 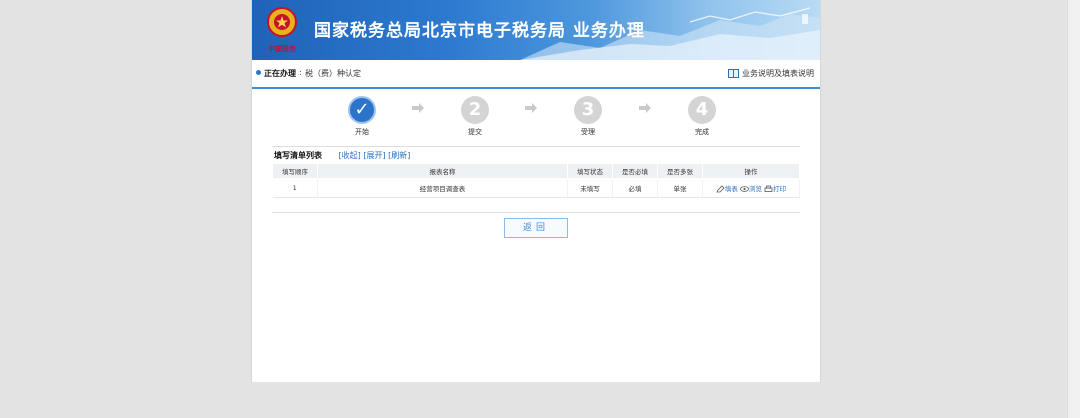 What do you see at coordinates (362, 132) in the screenshot?
I see `step-label: 开始` at bounding box center [362, 132].